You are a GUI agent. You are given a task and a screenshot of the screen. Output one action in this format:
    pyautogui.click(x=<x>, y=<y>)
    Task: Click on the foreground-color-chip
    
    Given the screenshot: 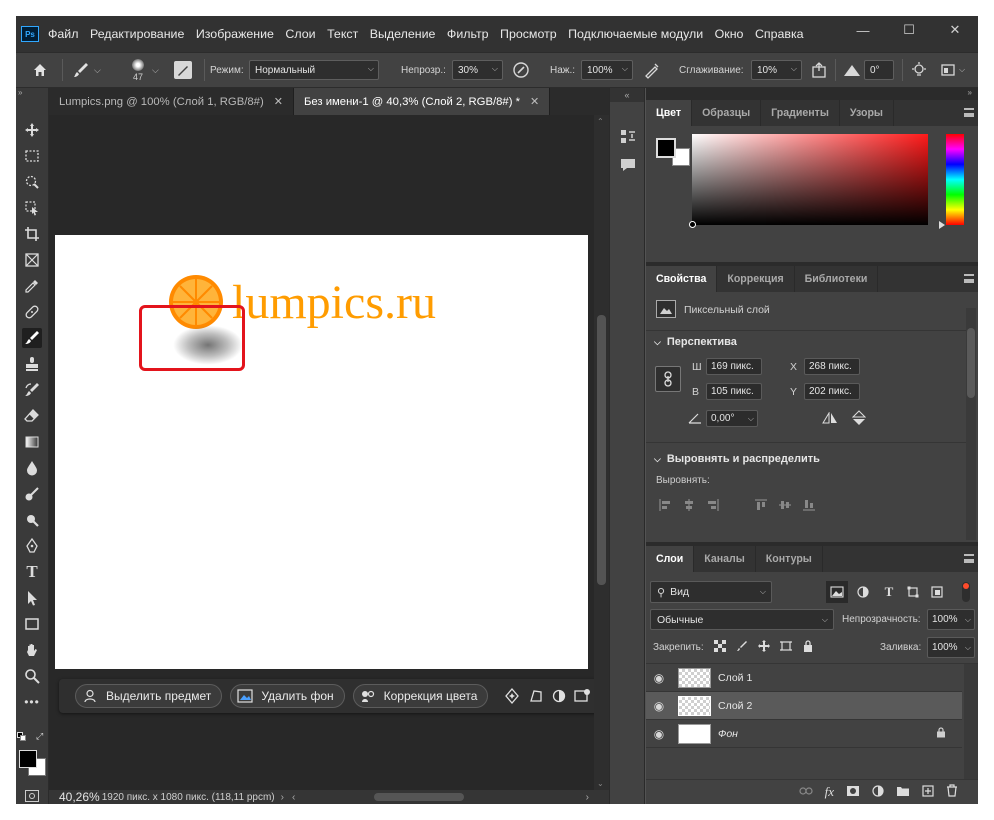 What is the action you would take?
    pyautogui.click(x=666, y=148)
    